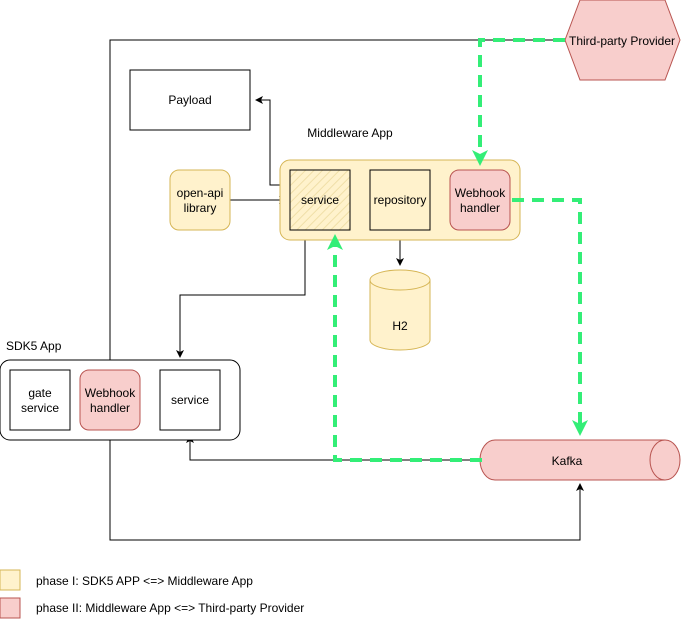 This screenshot has width=681, height=625. I want to click on legend-item-phase1: phase I: SDK5 APP <=> Middleware App, so click(126, 580).